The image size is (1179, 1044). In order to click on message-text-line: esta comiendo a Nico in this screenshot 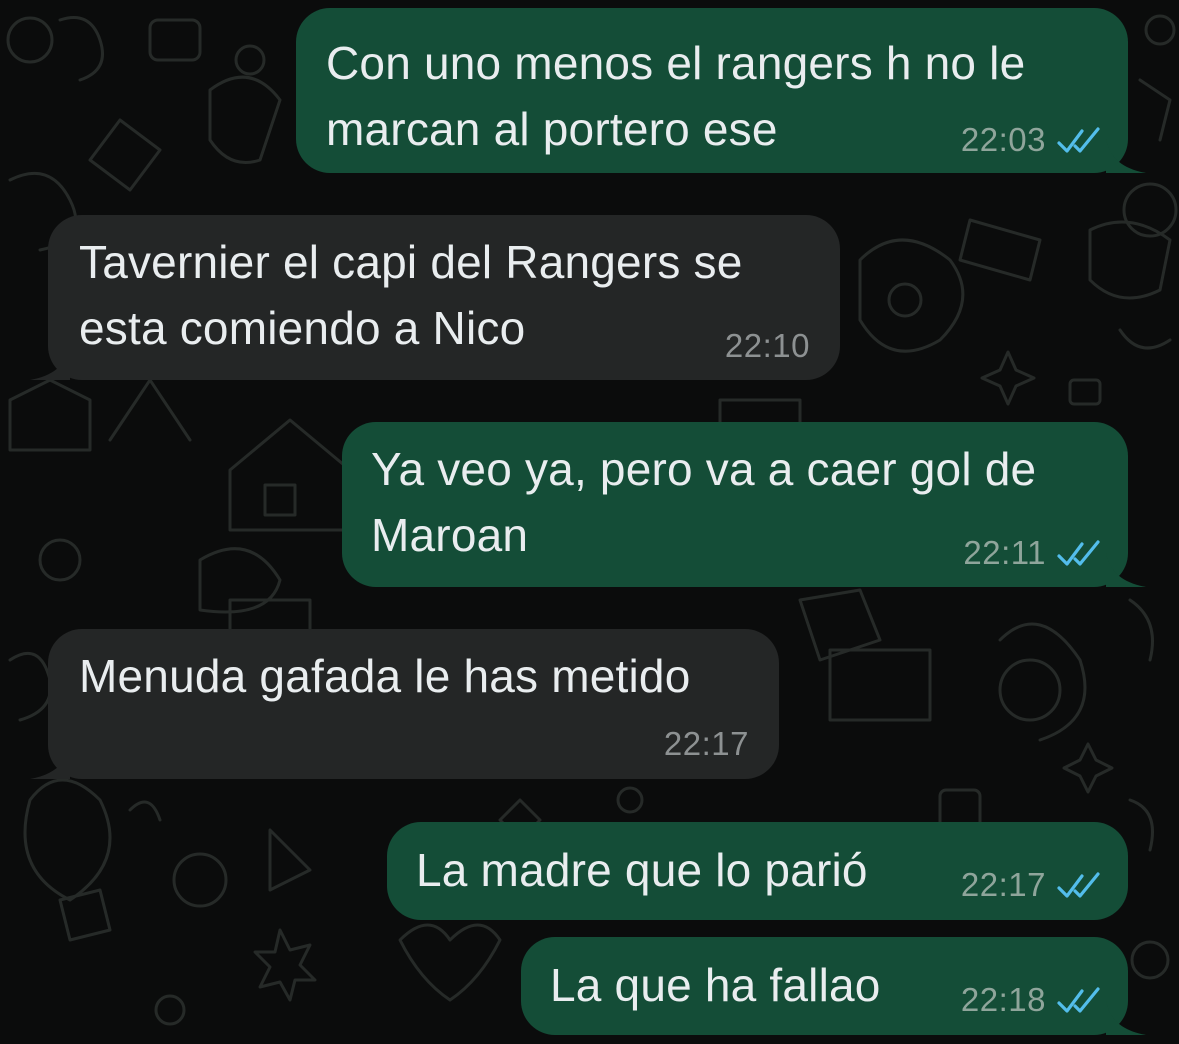, I will do `click(302, 328)`.